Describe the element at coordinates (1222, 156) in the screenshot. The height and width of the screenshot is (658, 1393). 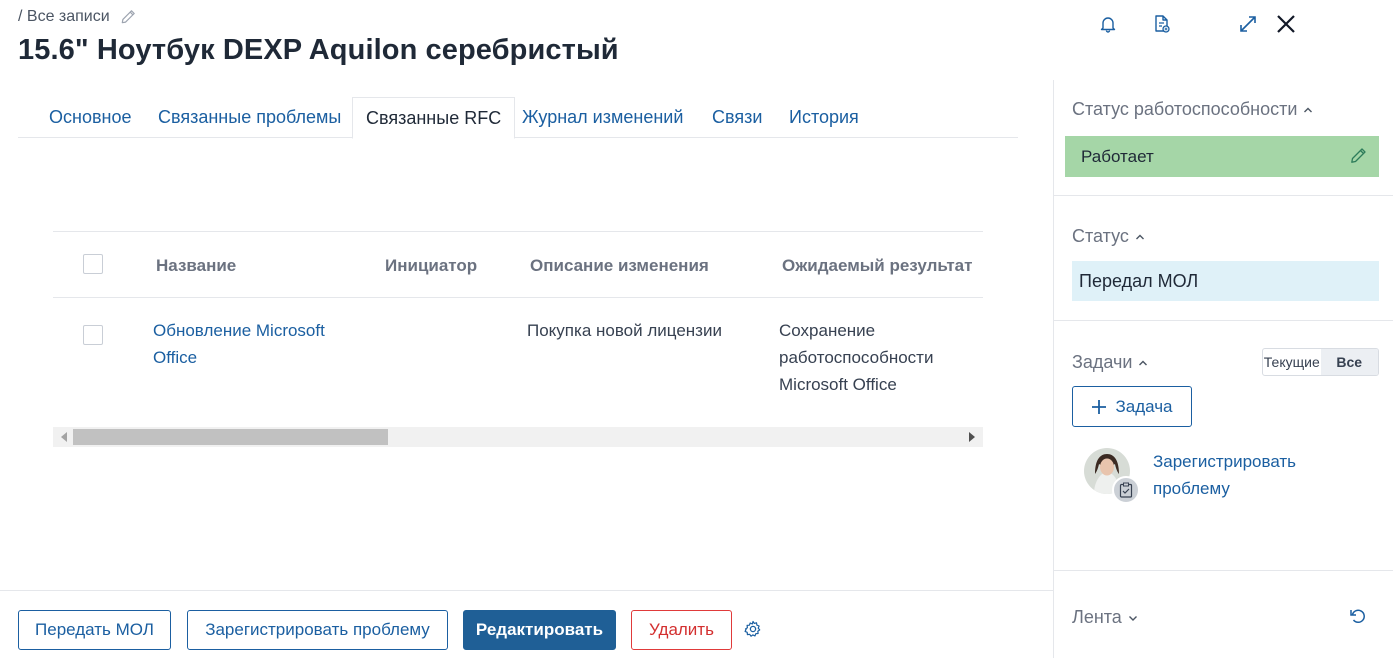
I see `health-status-badge: Работает` at that location.